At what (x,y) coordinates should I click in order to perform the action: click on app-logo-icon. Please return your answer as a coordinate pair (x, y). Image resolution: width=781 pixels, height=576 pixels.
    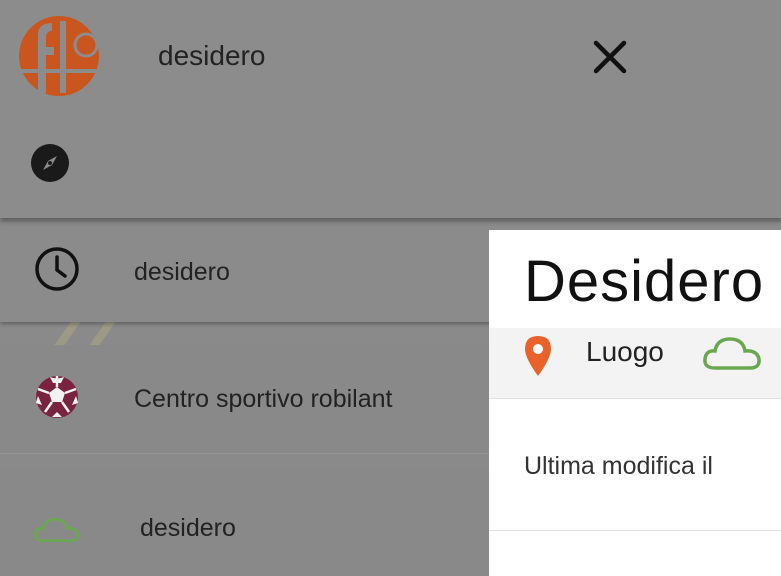
    Looking at the image, I should click on (59, 56).